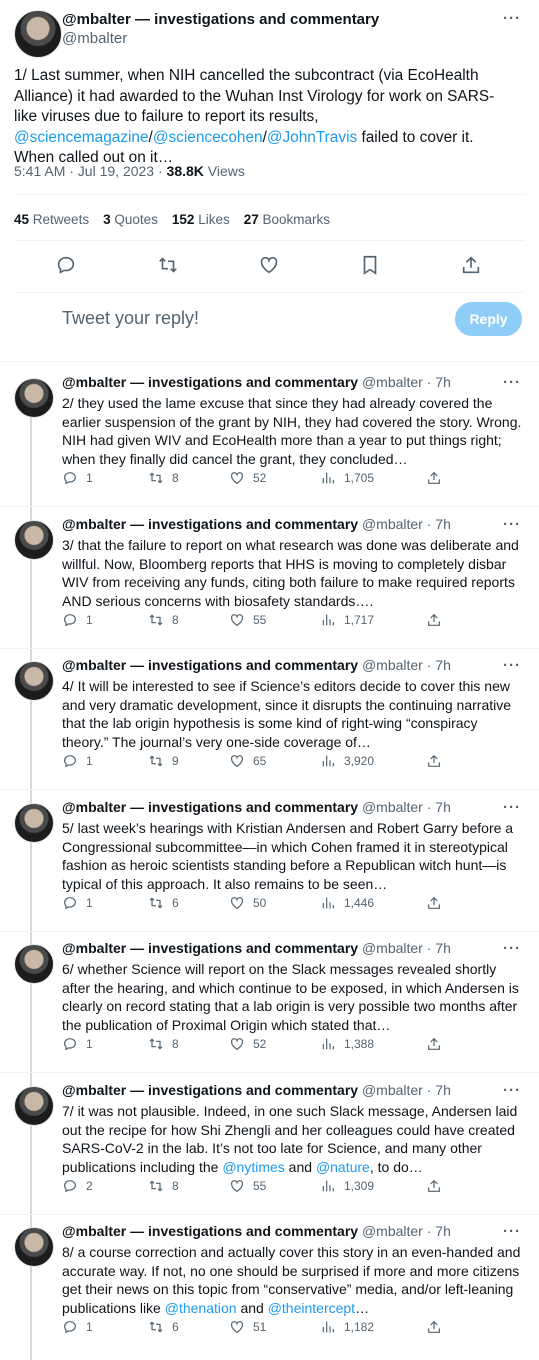 The height and width of the screenshot is (1360, 539). Describe the element at coordinates (347, 903) in the screenshot. I see `views-action: 1,446` at that location.